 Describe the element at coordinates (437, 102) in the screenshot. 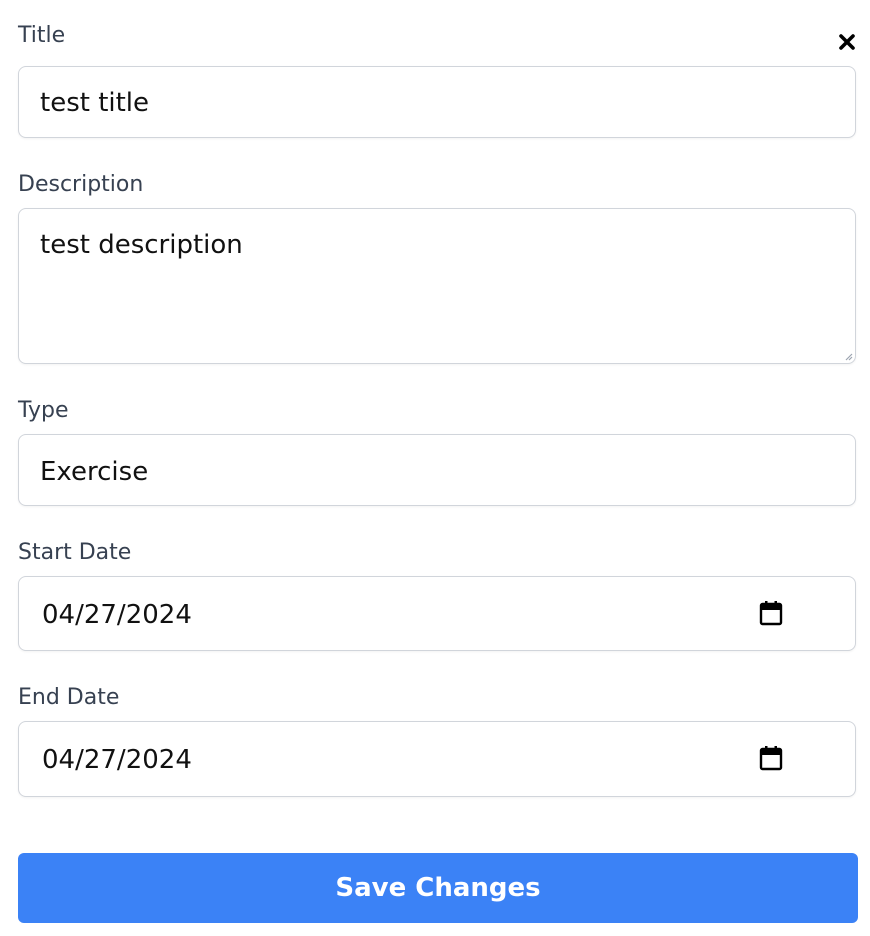

I see `title-input: test title` at that location.